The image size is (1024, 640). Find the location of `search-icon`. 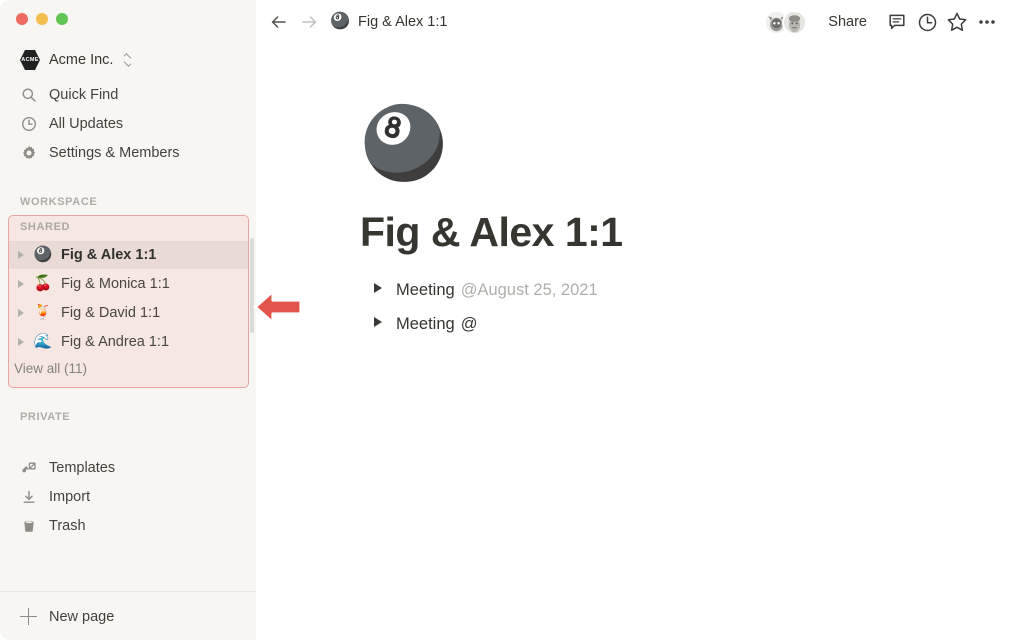

search-icon is located at coordinates (28, 94).